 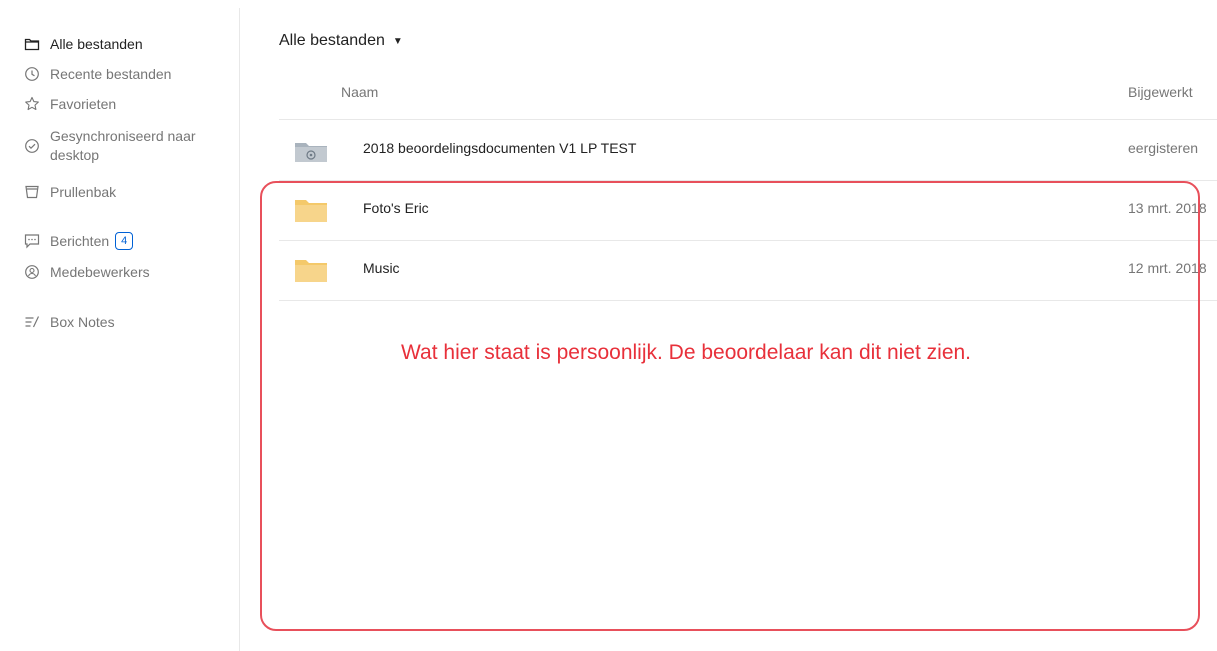 What do you see at coordinates (32, 272) in the screenshot?
I see `person-circle-icon` at bounding box center [32, 272].